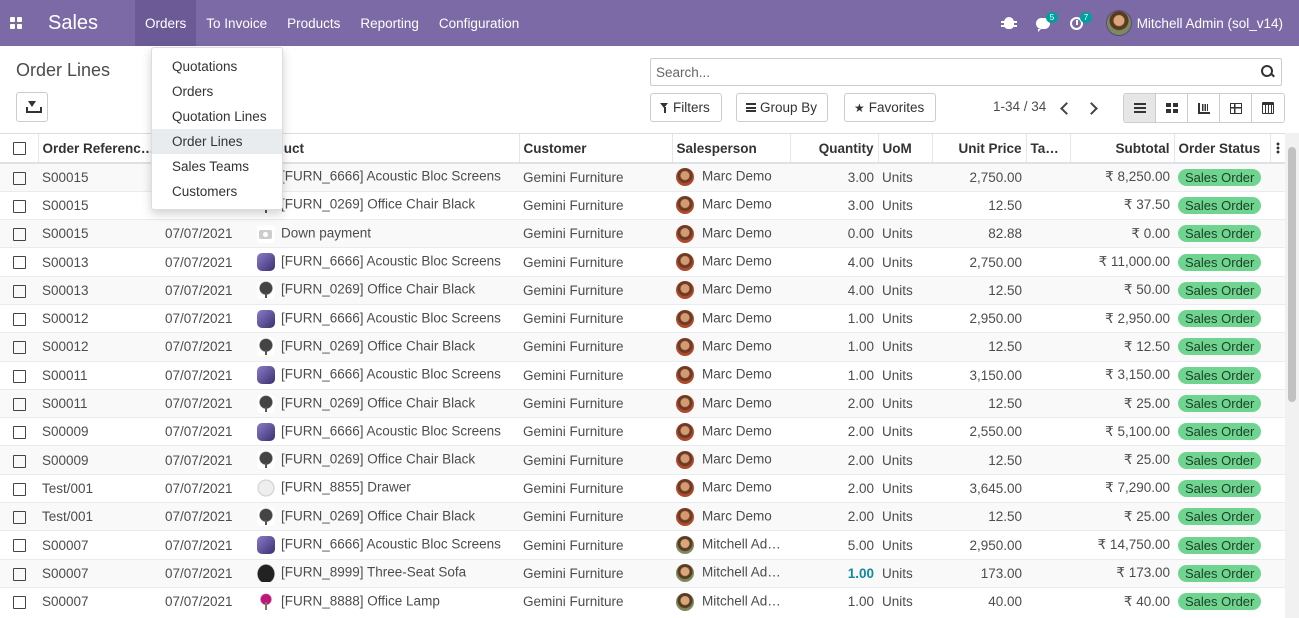 This screenshot has height=618, width=1299. I want to click on user-menu: Mitchell Admin (sol_v14), so click(1194, 23).